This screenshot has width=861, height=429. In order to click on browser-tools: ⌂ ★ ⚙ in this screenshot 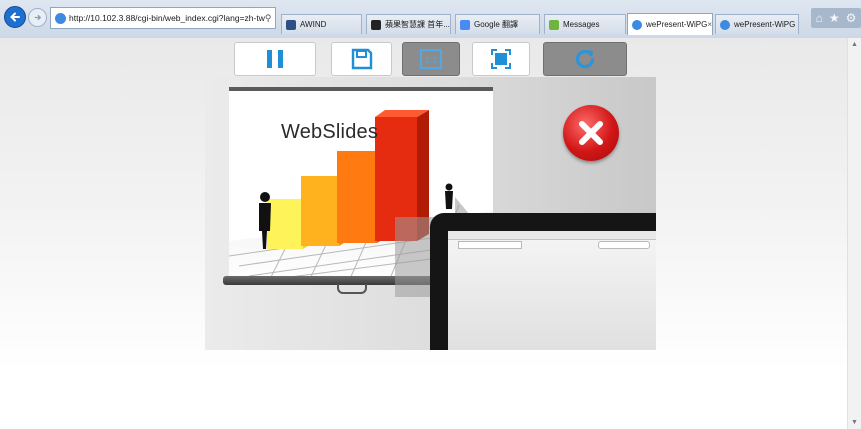, I will do `click(836, 18)`.